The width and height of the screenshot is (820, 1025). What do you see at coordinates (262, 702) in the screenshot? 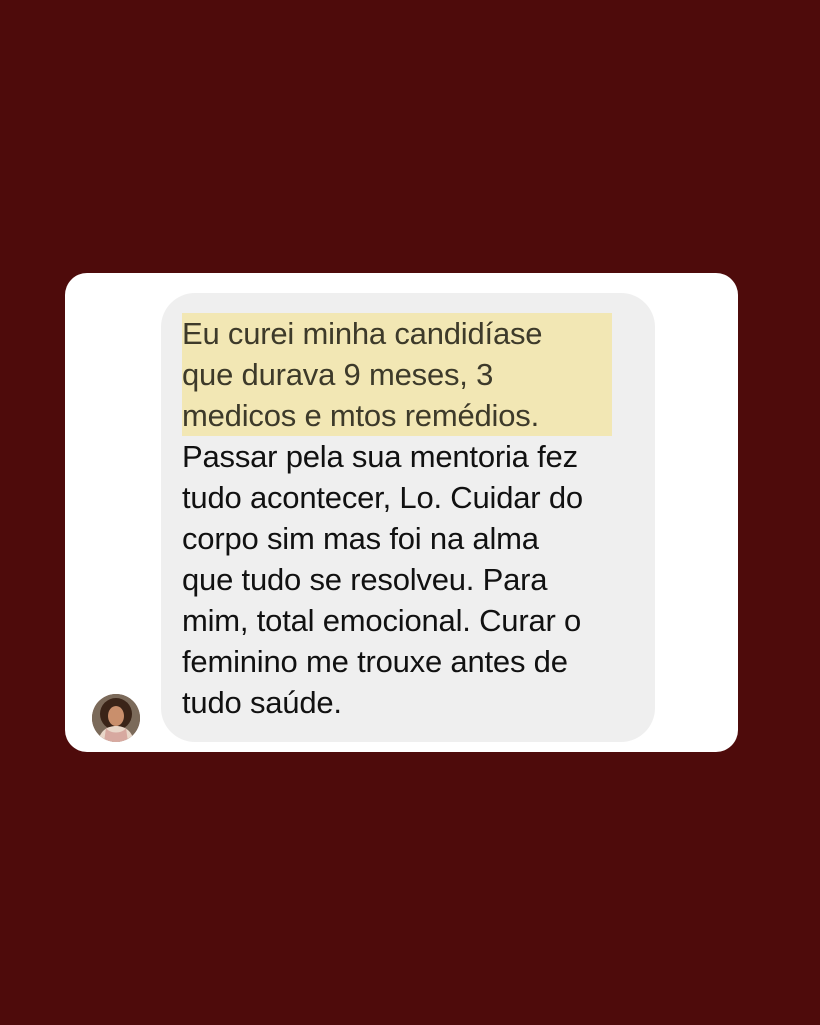
I see `message-line: tudo saúde.` at bounding box center [262, 702].